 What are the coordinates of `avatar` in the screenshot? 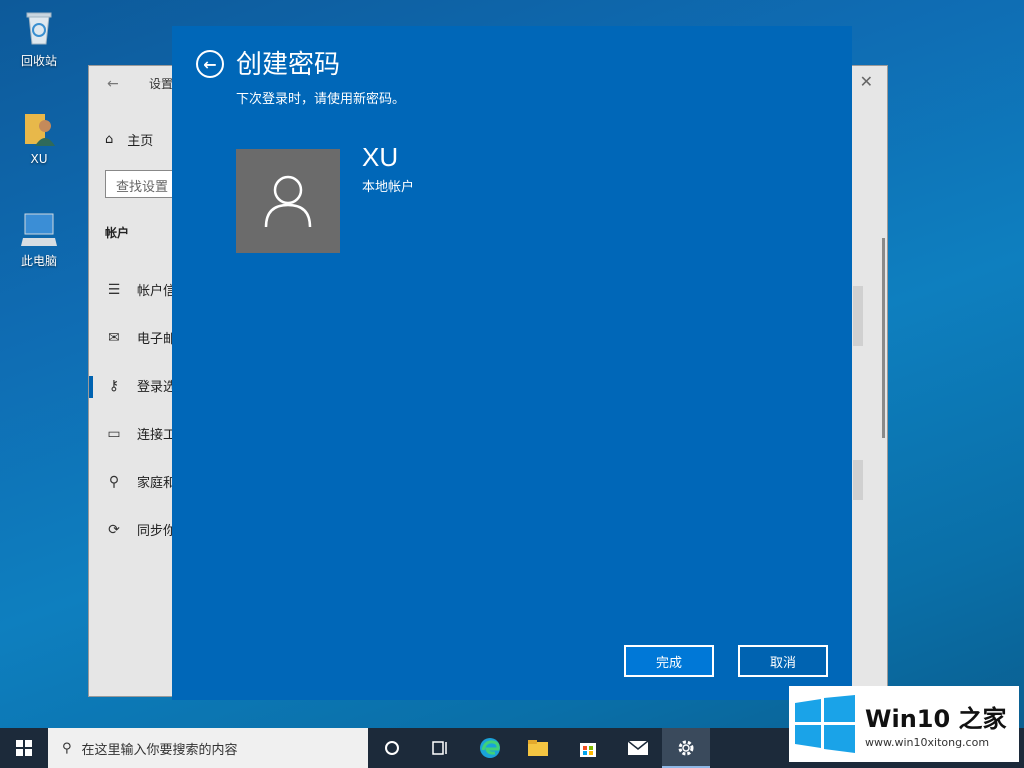 It's located at (288, 201).